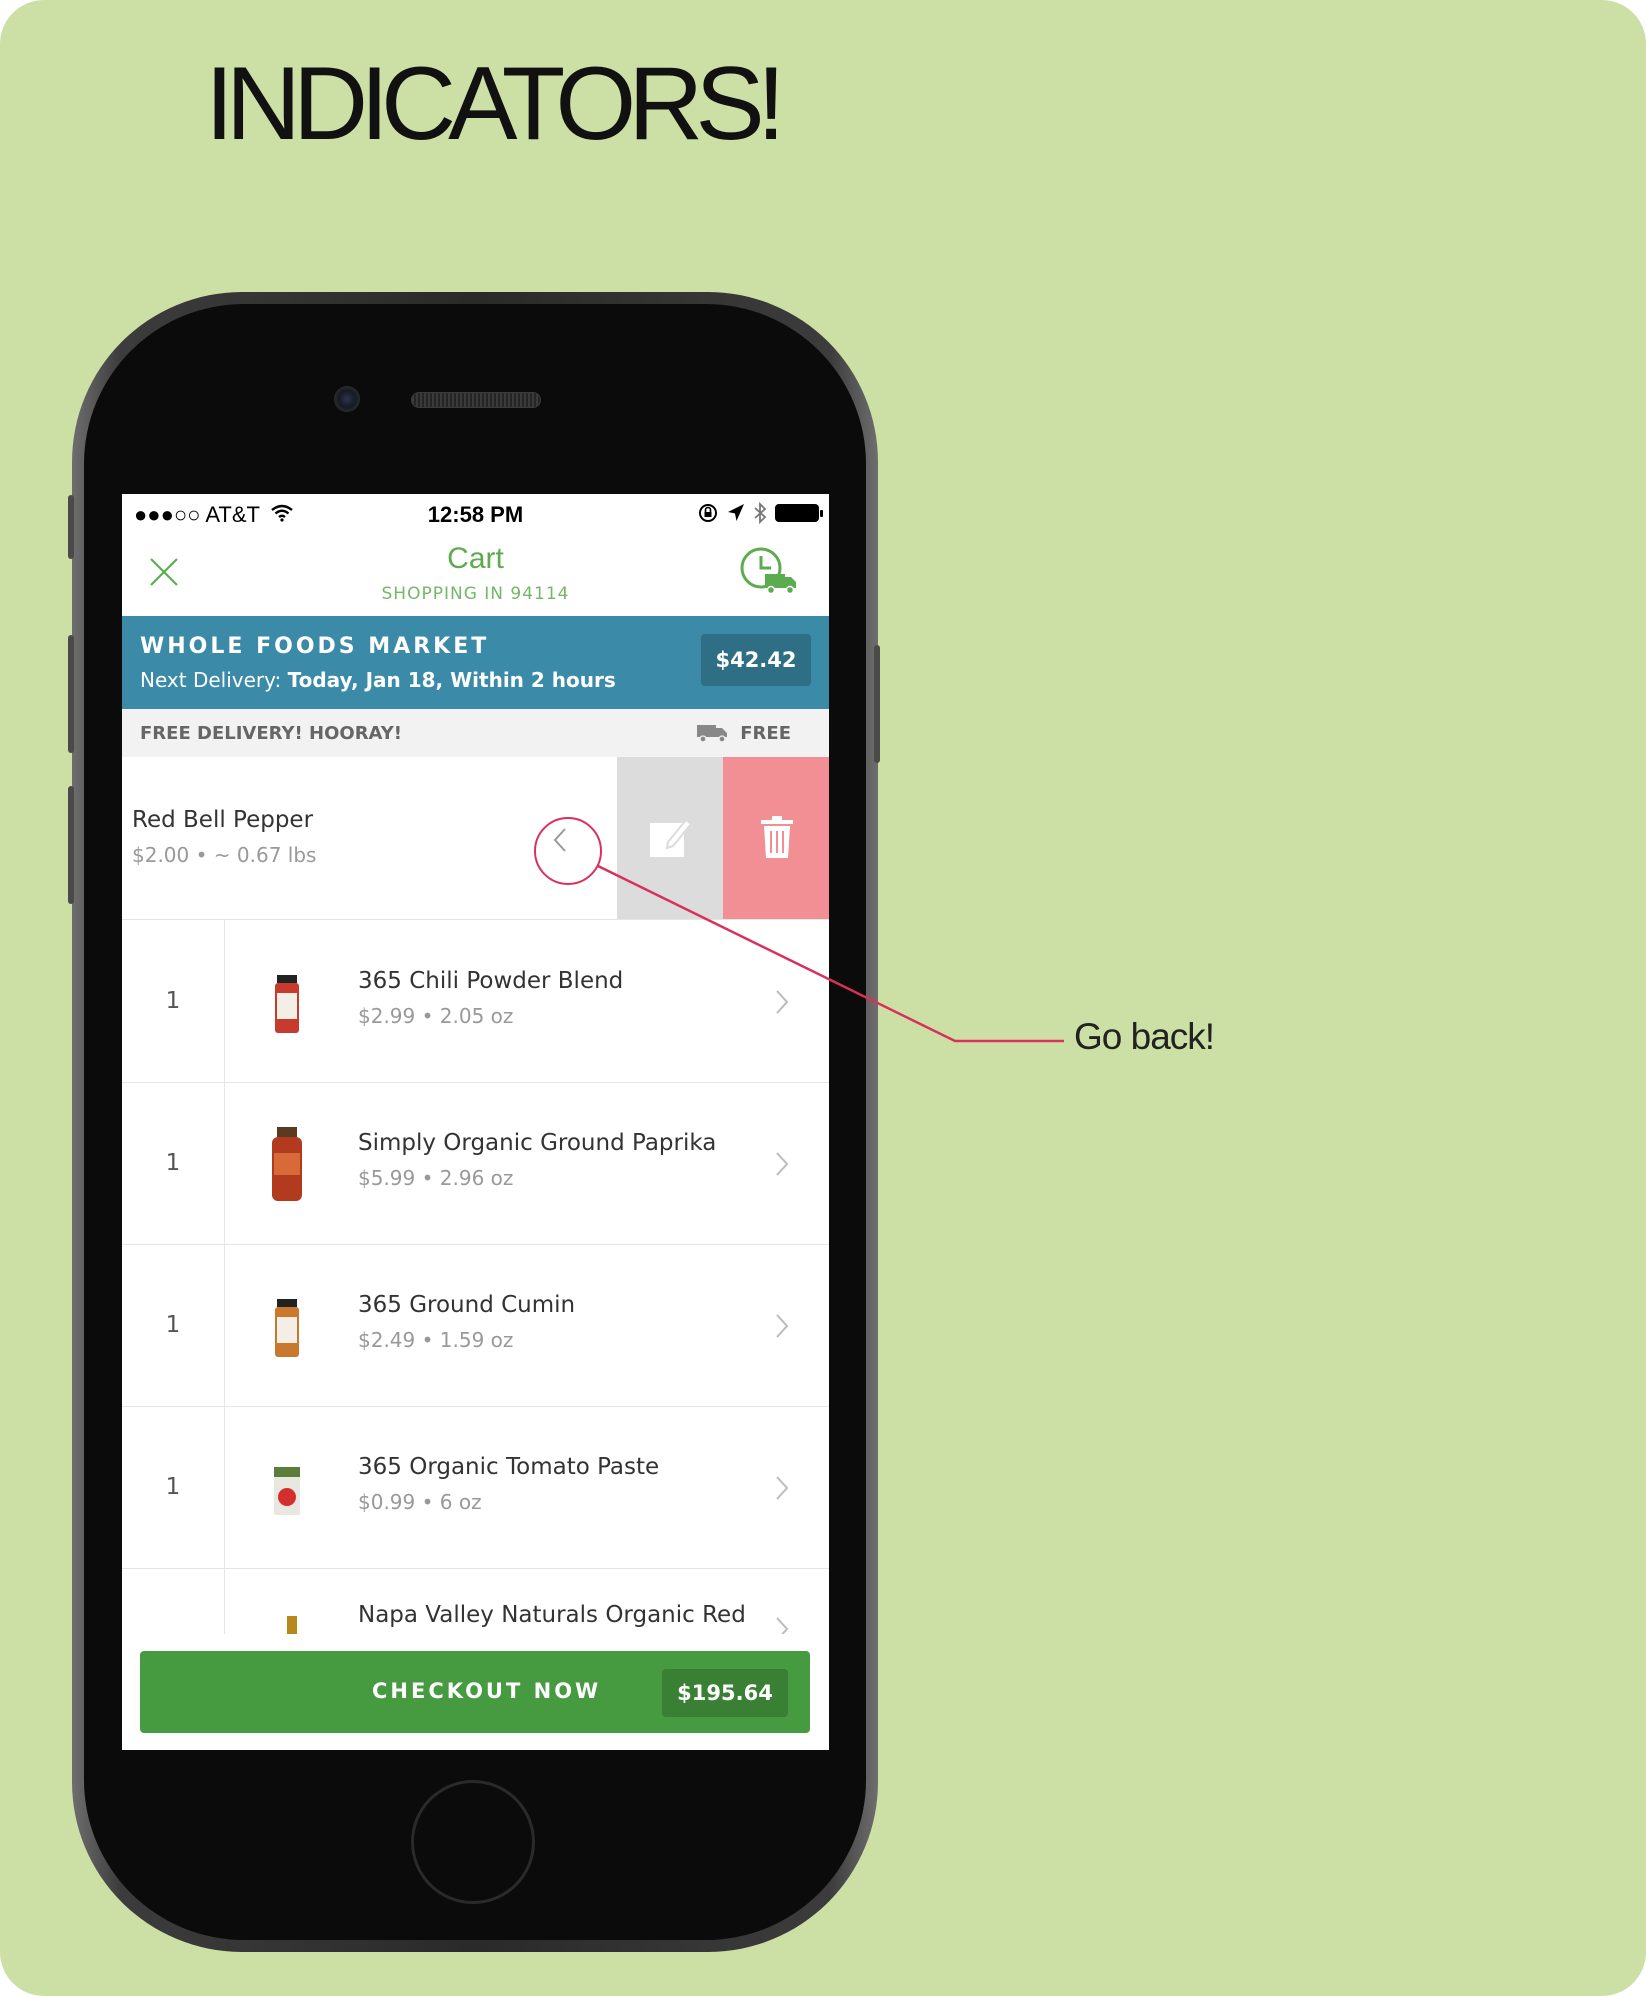  I want to click on callout-leader-line, so click(830, 953).